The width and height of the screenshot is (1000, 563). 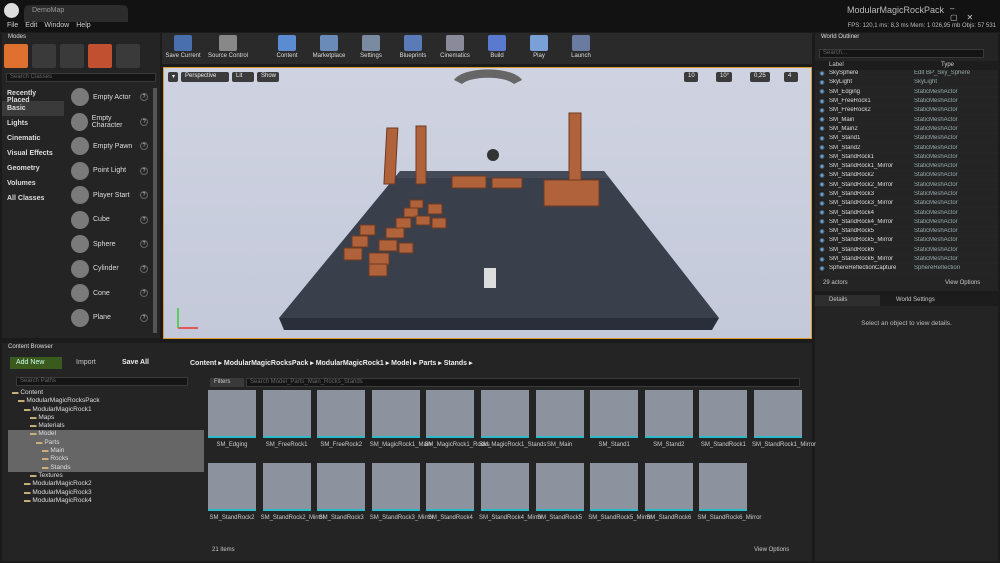 What do you see at coordinates (457, 424) in the screenshot?
I see `asset-tile: SM_MagicRock1_Rocks` at bounding box center [457, 424].